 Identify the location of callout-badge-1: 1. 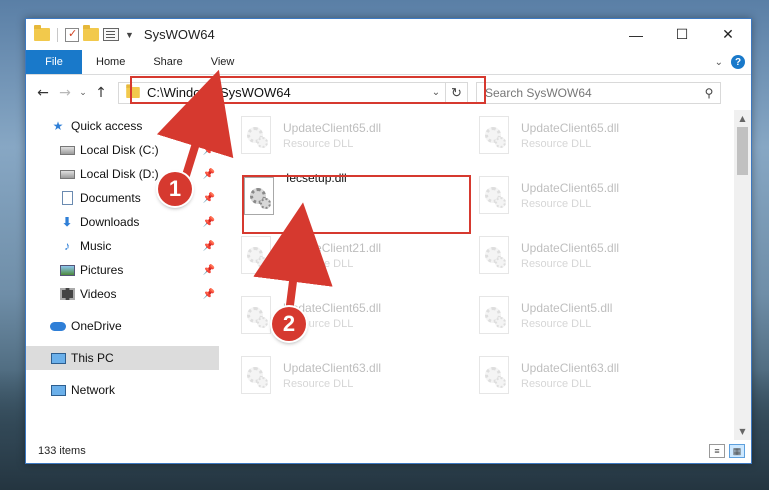
(175, 189).